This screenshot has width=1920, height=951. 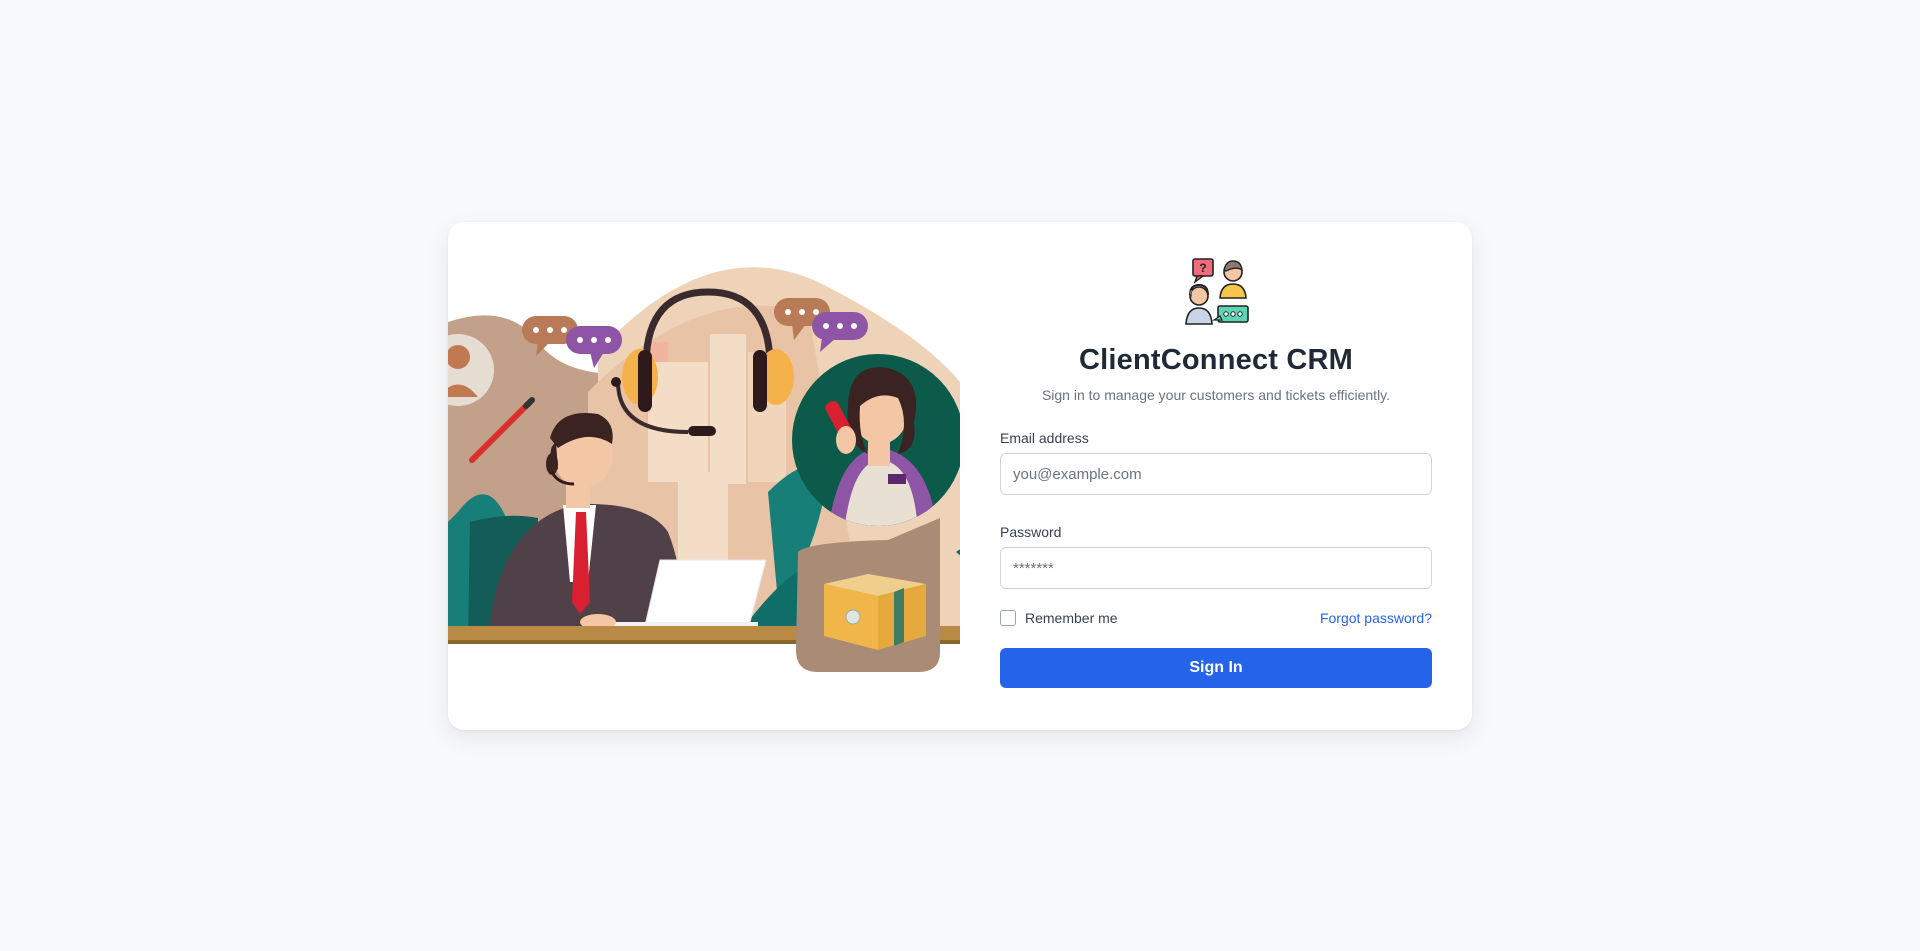 I want to click on email-label: Email address, so click(x=1044, y=438).